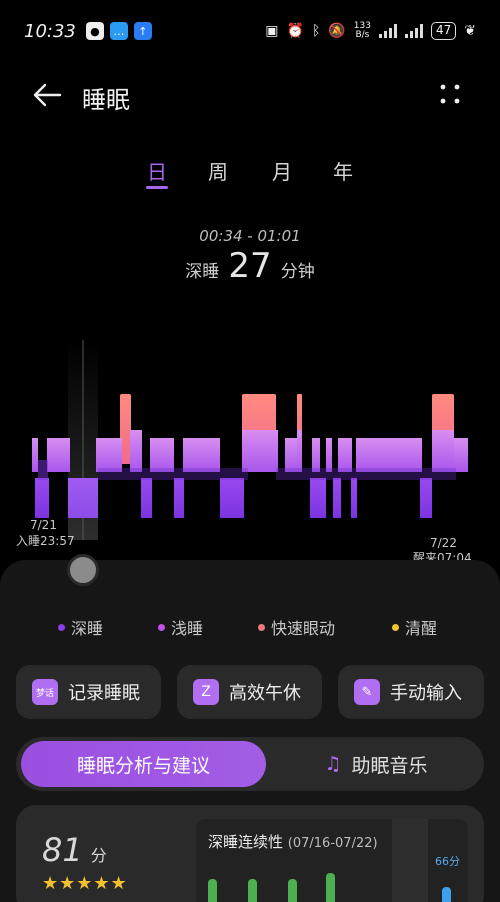 Image resolution: width=500 pixels, height=902 pixels. I want to click on legend-dot-rem, so click(261, 627).